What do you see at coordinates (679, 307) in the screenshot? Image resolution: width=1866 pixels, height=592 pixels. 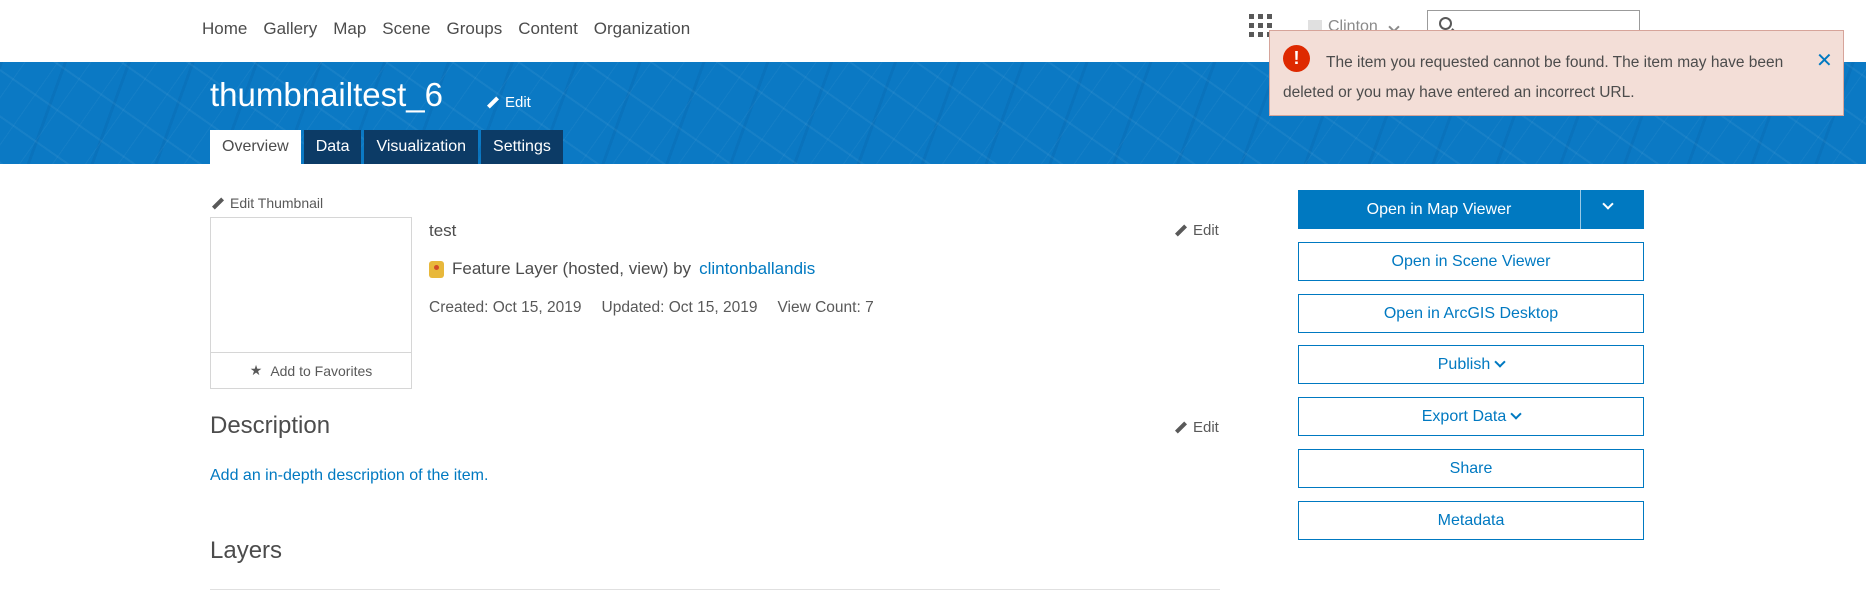 I see `updated-date: Updated: Oct 15, 2019` at bounding box center [679, 307].